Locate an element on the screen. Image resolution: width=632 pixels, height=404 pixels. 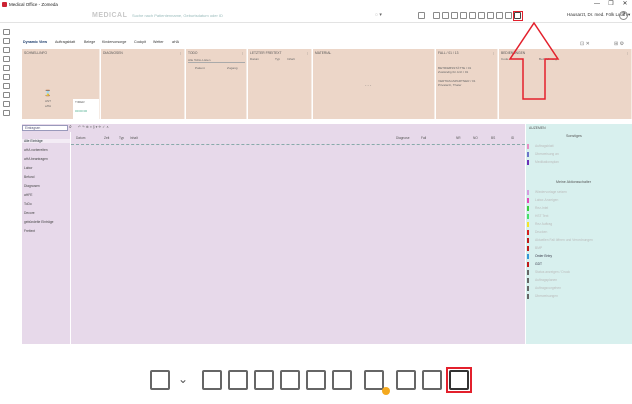
col-no: NO is located at coordinates (475, 138).